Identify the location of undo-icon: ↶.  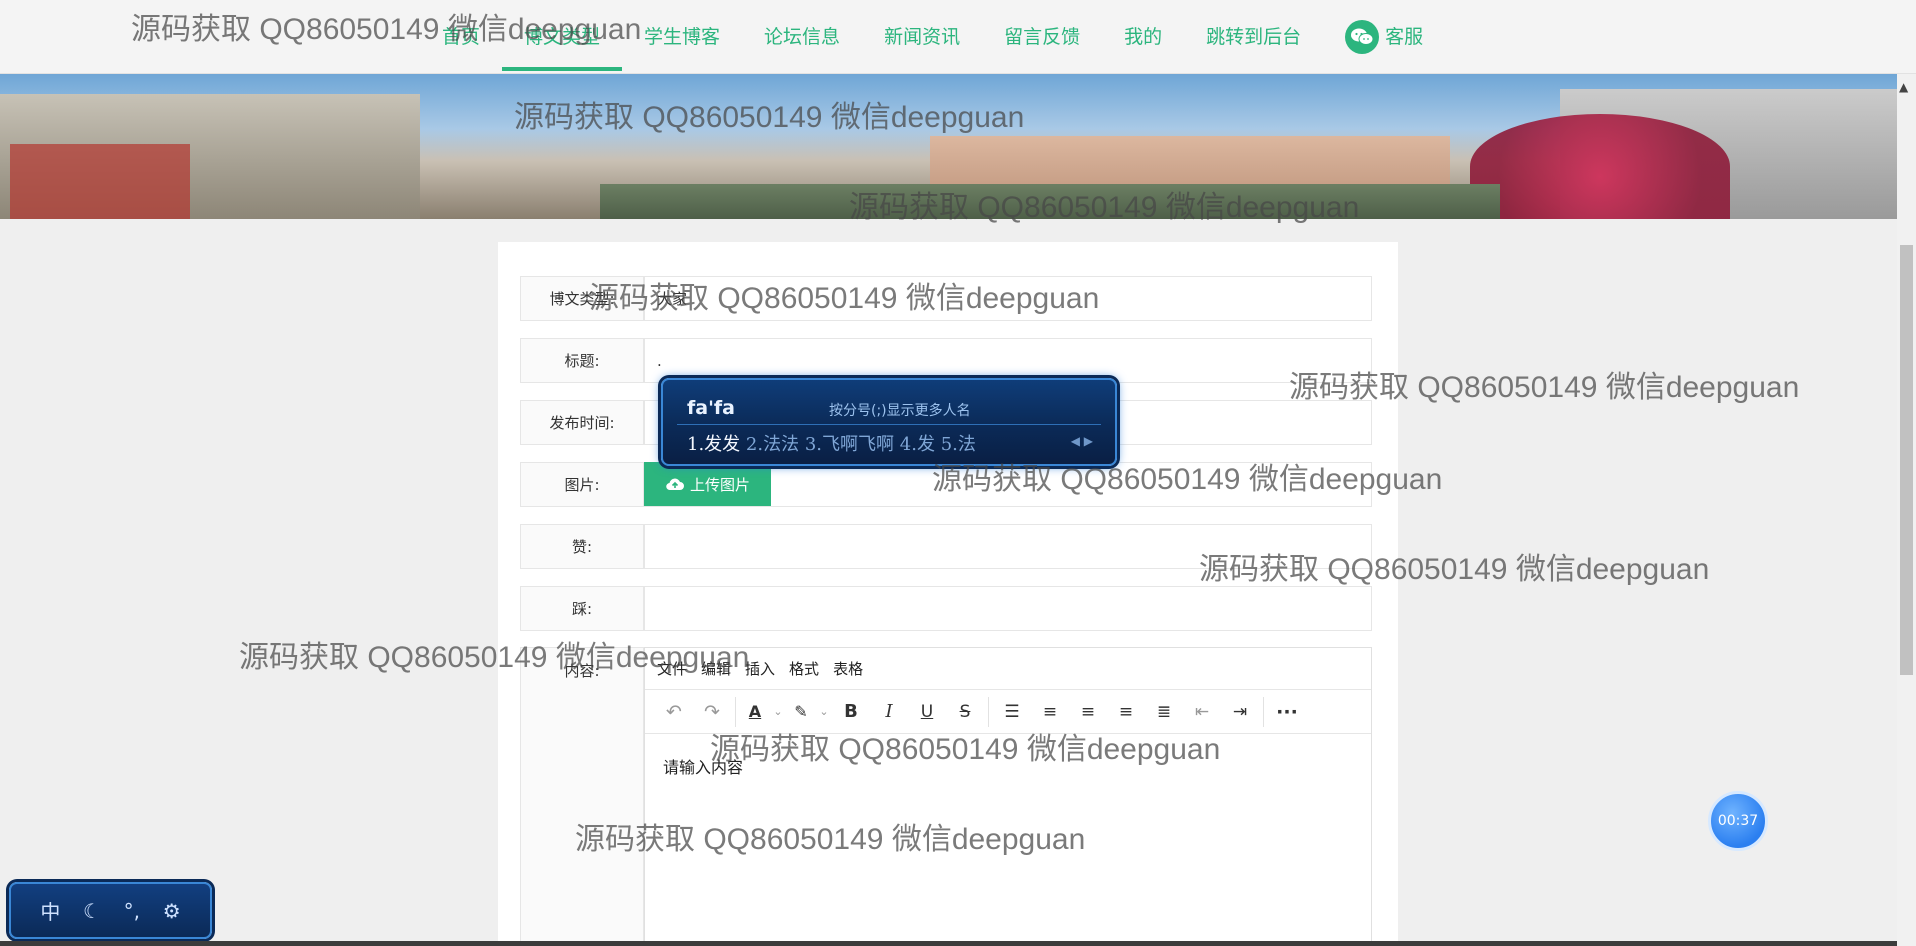
(674, 712).